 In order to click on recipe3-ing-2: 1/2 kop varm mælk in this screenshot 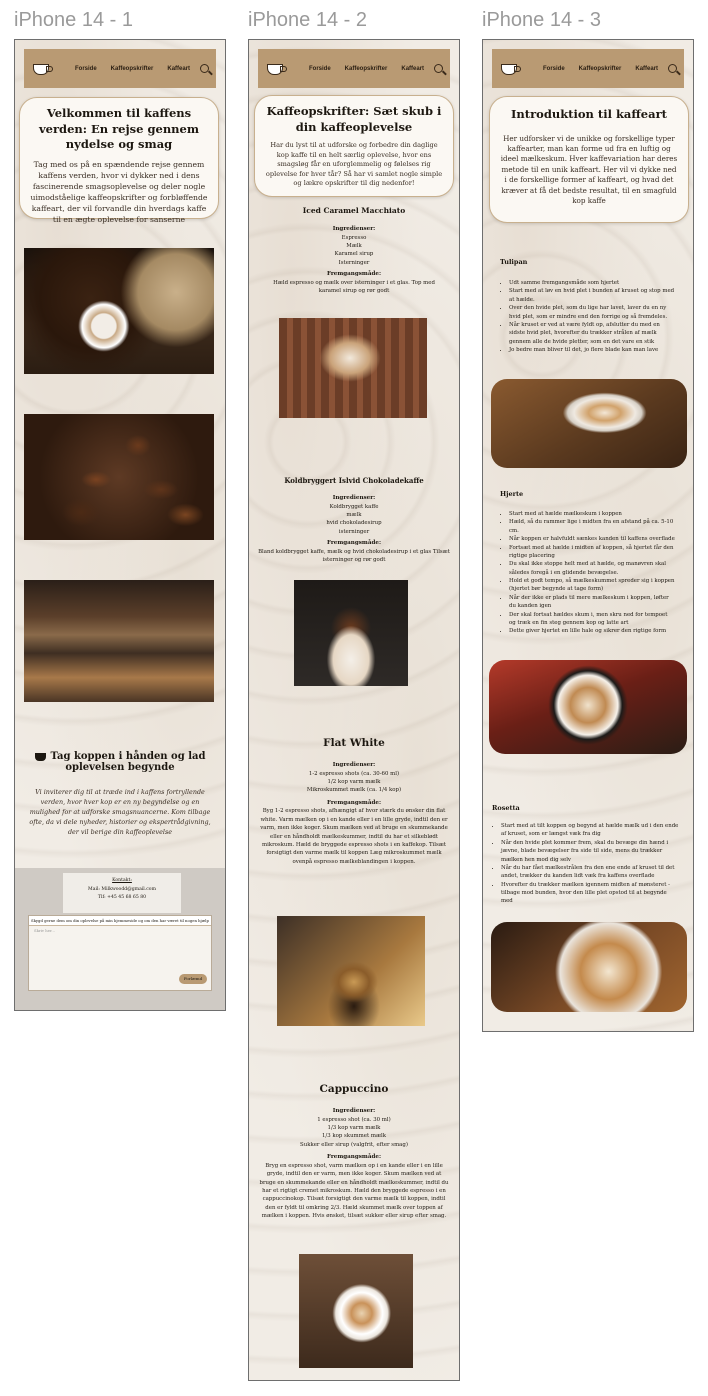, I will do `click(354, 782)`.